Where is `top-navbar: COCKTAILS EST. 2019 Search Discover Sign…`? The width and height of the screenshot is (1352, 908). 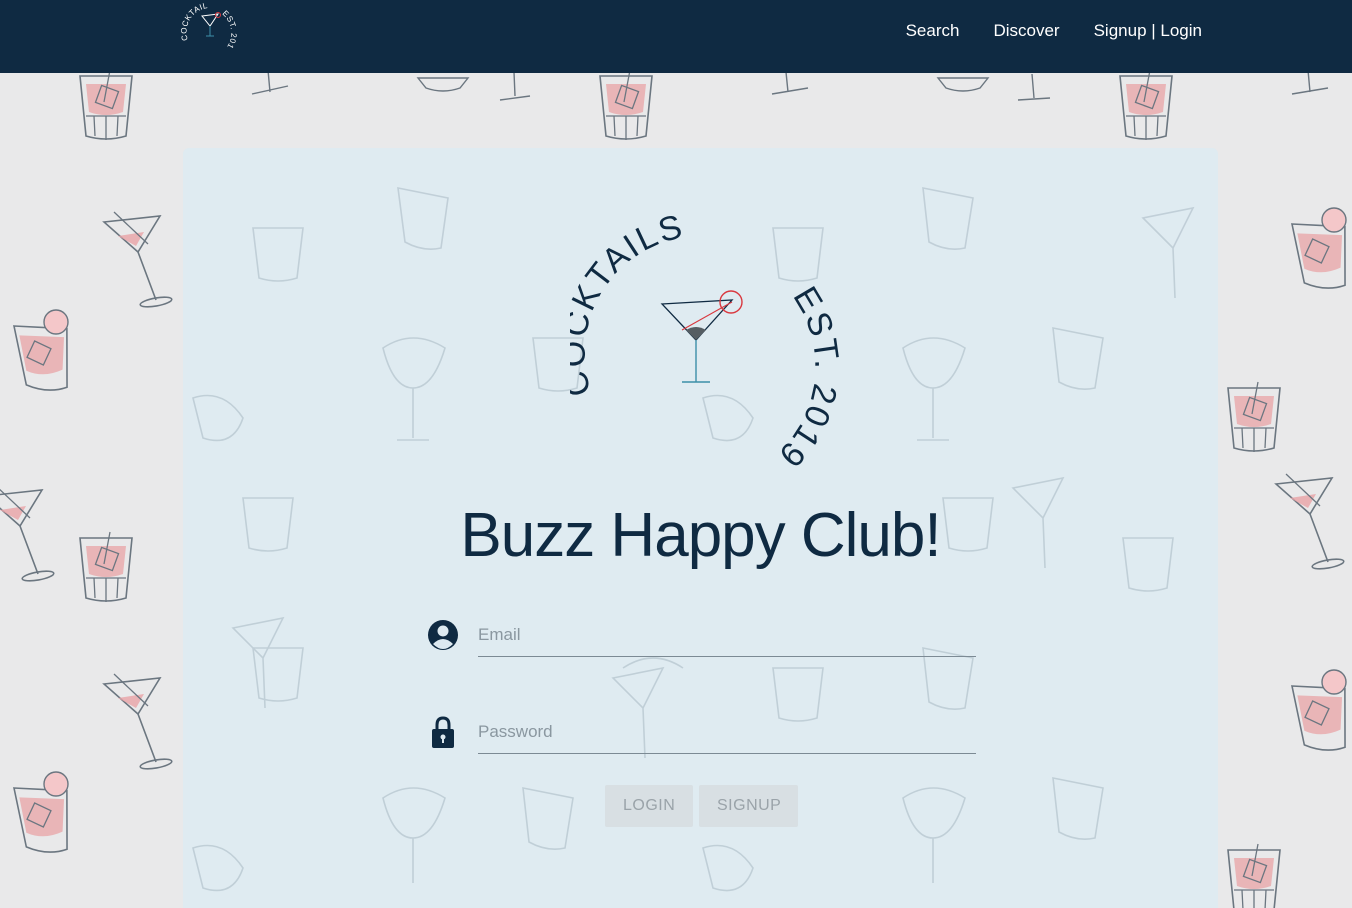
top-navbar: COCKTAILS EST. 2019 Search Discover Sign… is located at coordinates (676, 36).